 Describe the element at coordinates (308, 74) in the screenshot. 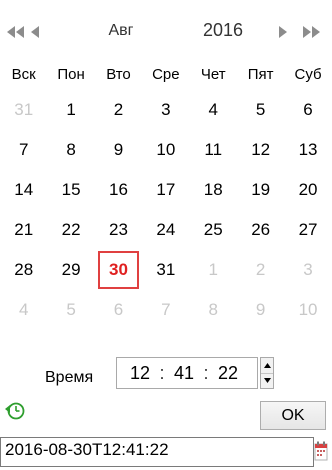

I see `weekday-header: Суб` at that location.